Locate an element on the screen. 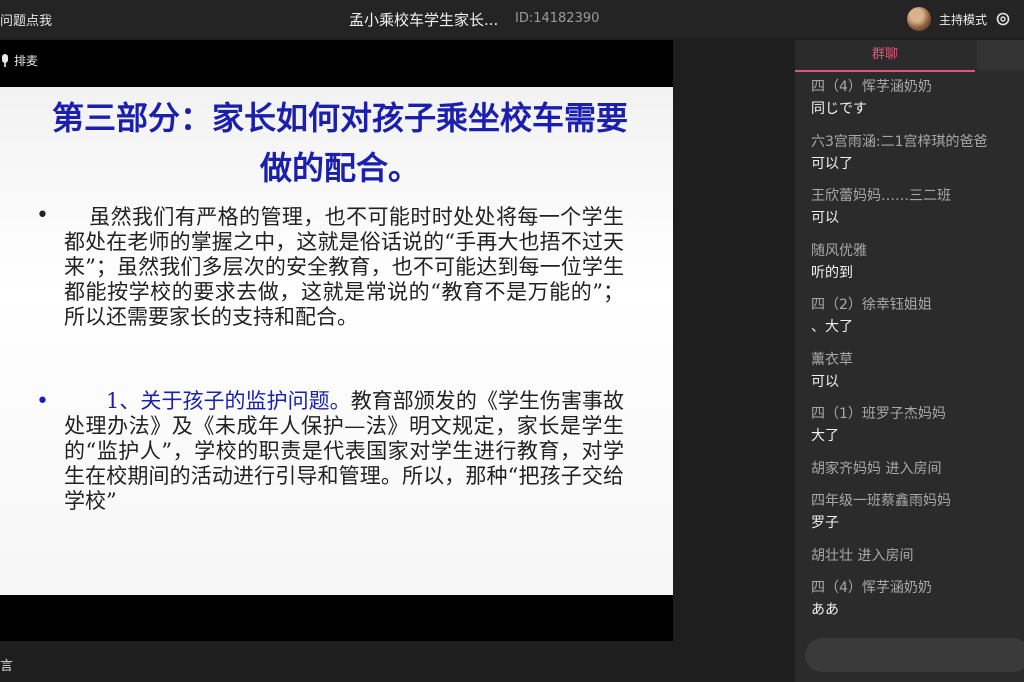 This screenshot has width=1024, height=682. chat-message: 六3宫雨涵:二1宫梓琪的爸爸可以了 is located at coordinates (916, 158).